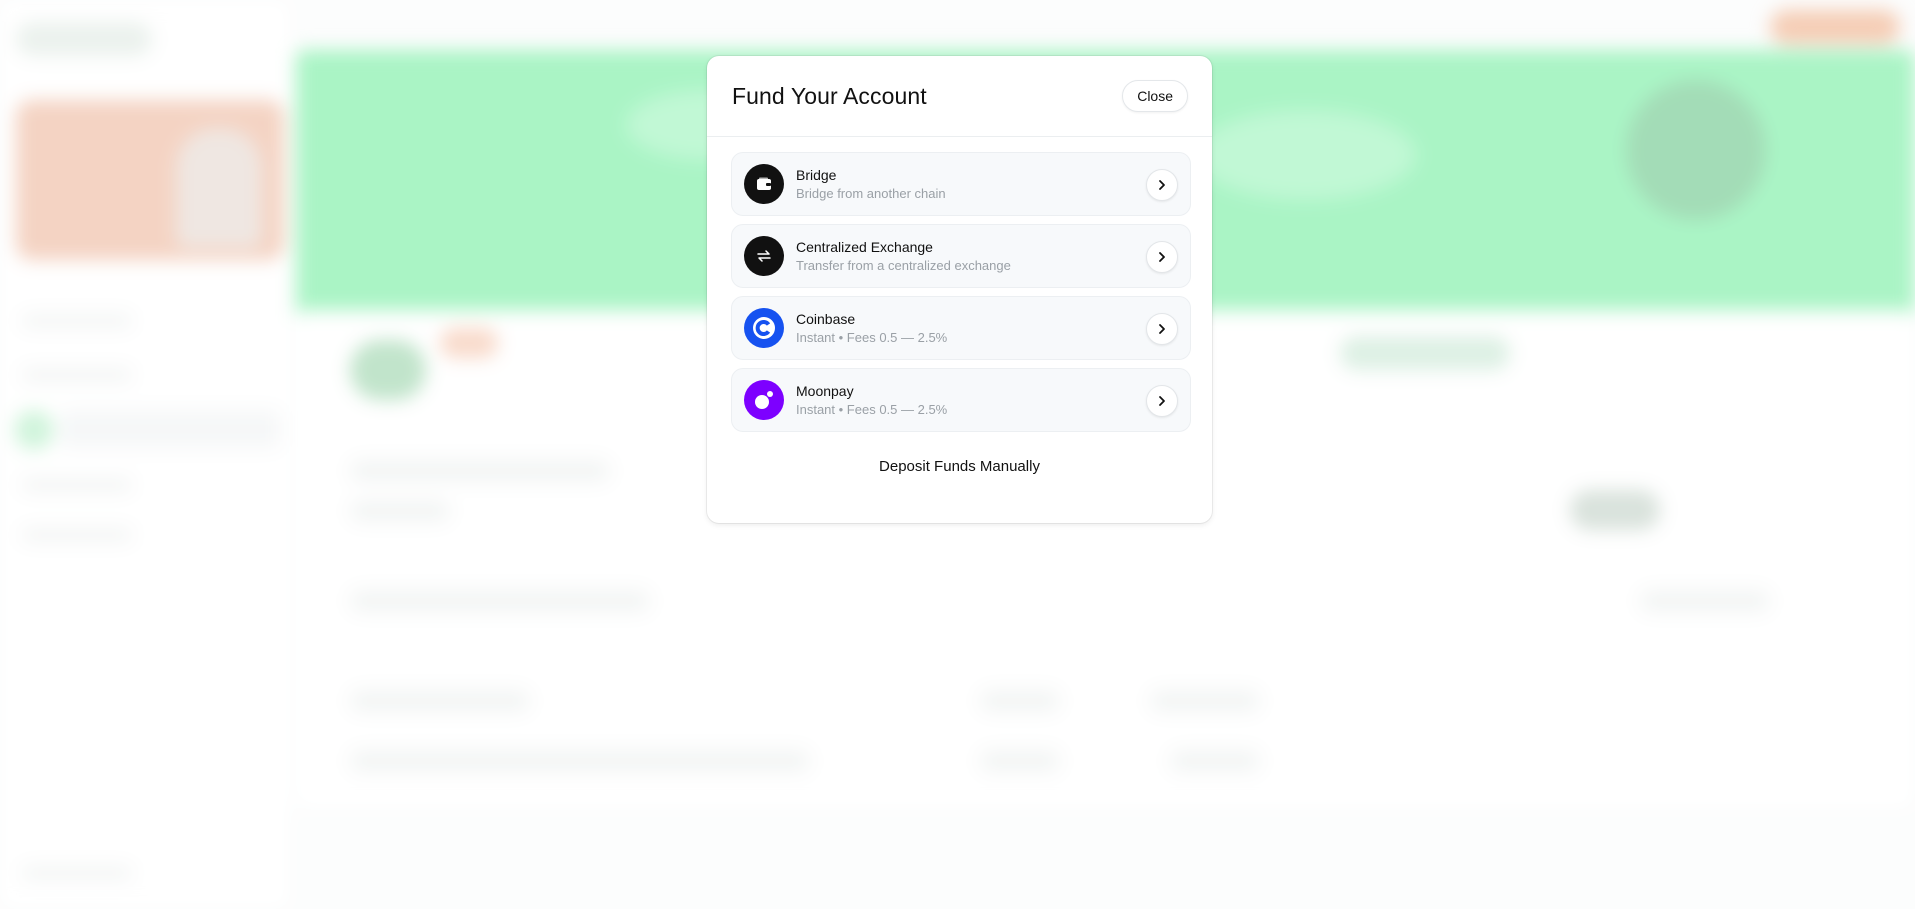 The image size is (1915, 909). Describe the element at coordinates (764, 184) in the screenshot. I see `wallet-icon` at that location.